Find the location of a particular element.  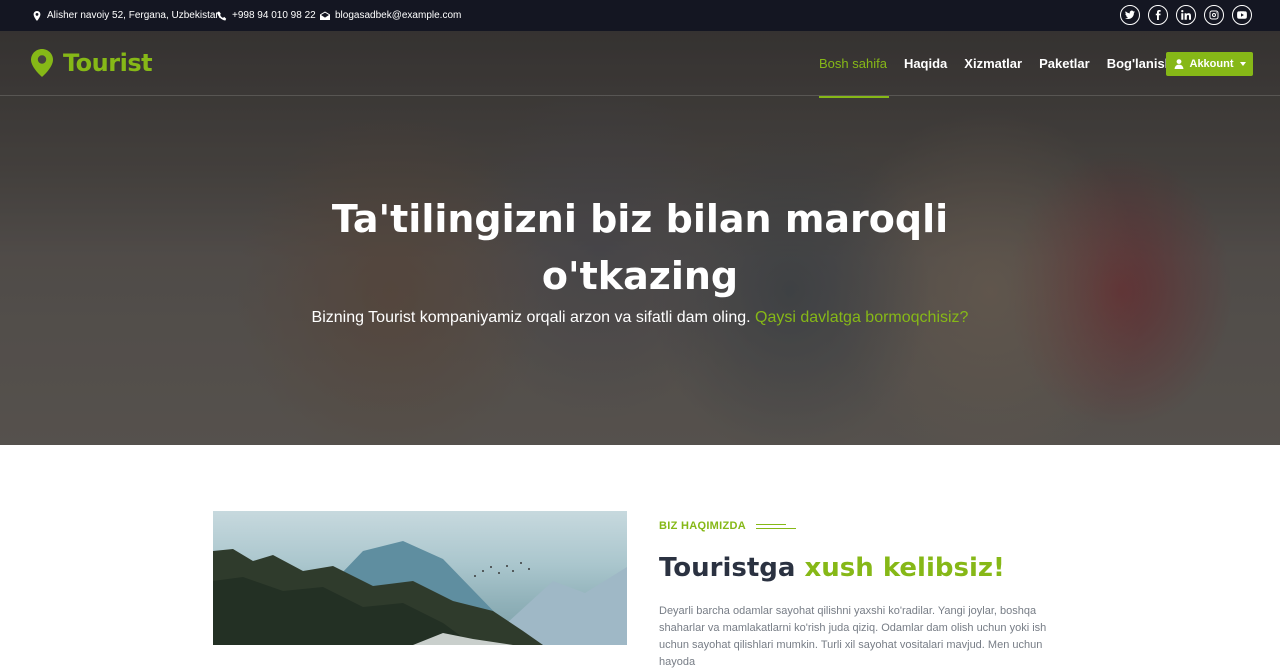

about-tag-text: BIZ HAQIMIZDA is located at coordinates (703, 526).